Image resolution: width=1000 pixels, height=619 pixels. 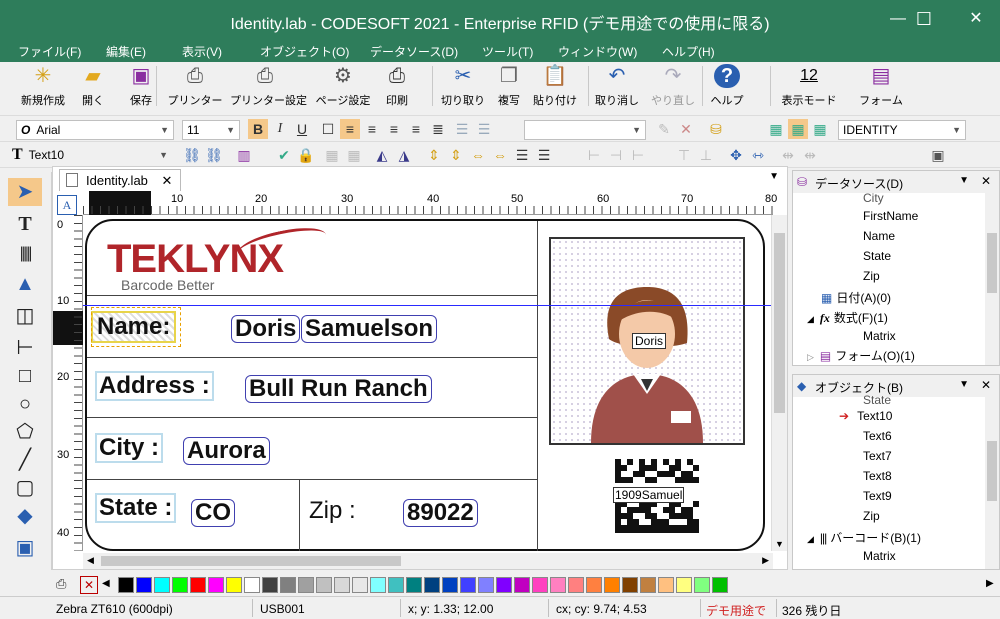 I want to click on palette-right-icon: ▶, so click(x=990, y=583).